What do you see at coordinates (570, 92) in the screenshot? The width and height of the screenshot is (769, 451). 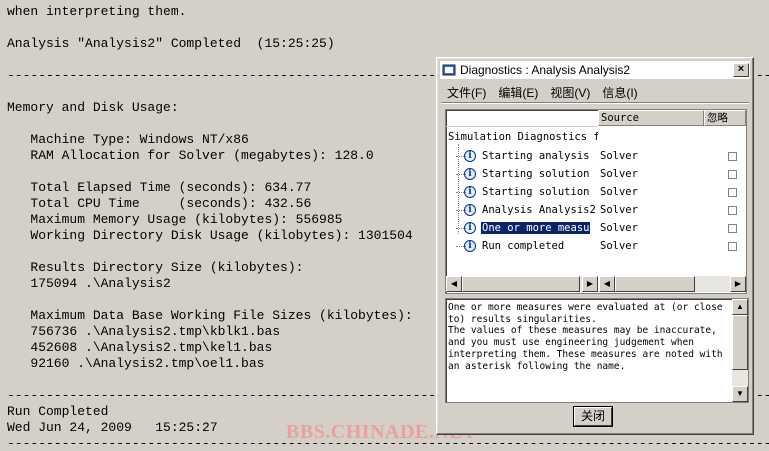 I see `menu-view: 视图(V)` at bounding box center [570, 92].